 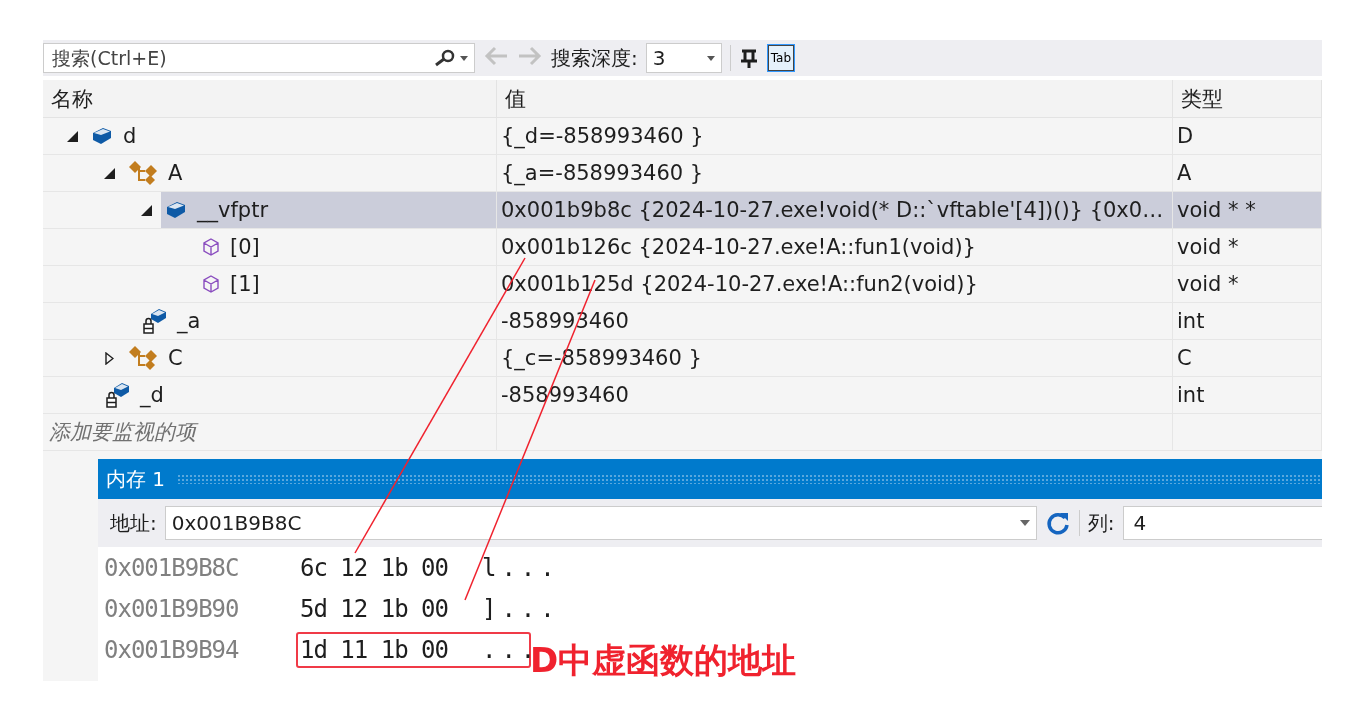 What do you see at coordinates (245, 284) in the screenshot?
I see `variable-name: [1]` at bounding box center [245, 284].